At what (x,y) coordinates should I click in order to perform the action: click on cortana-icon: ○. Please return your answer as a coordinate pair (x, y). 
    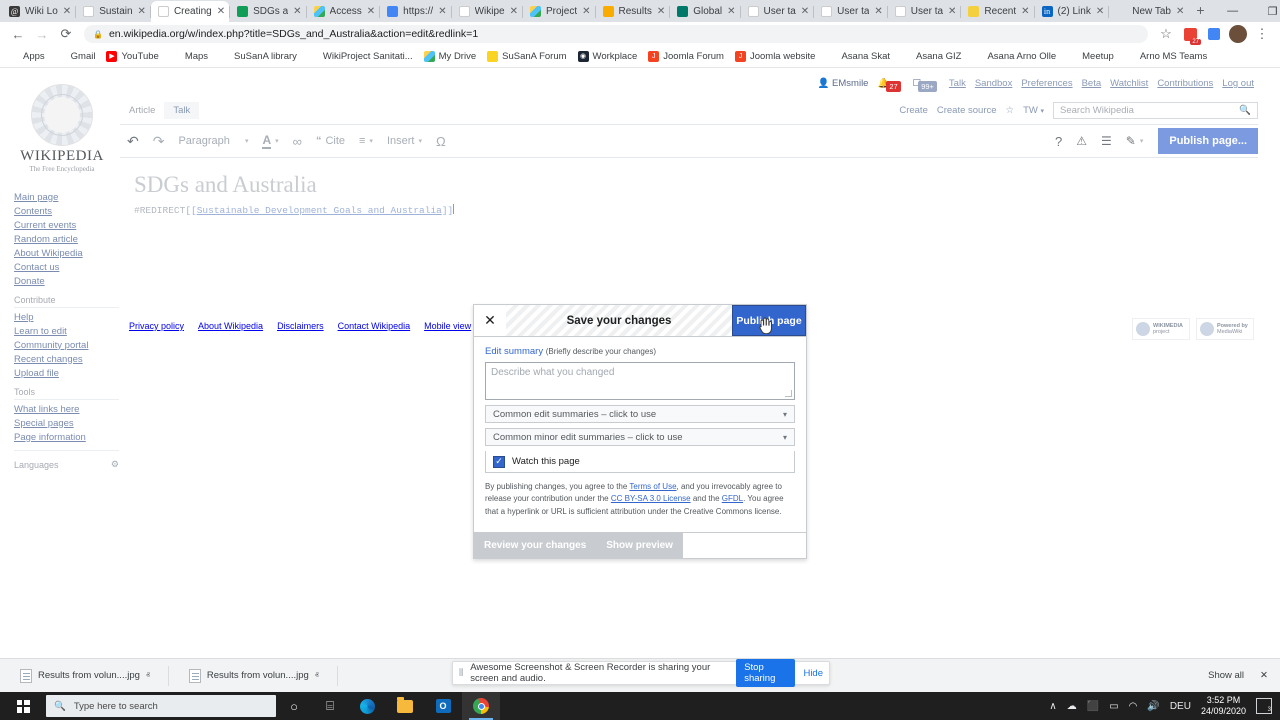
    Looking at the image, I should click on (294, 706).